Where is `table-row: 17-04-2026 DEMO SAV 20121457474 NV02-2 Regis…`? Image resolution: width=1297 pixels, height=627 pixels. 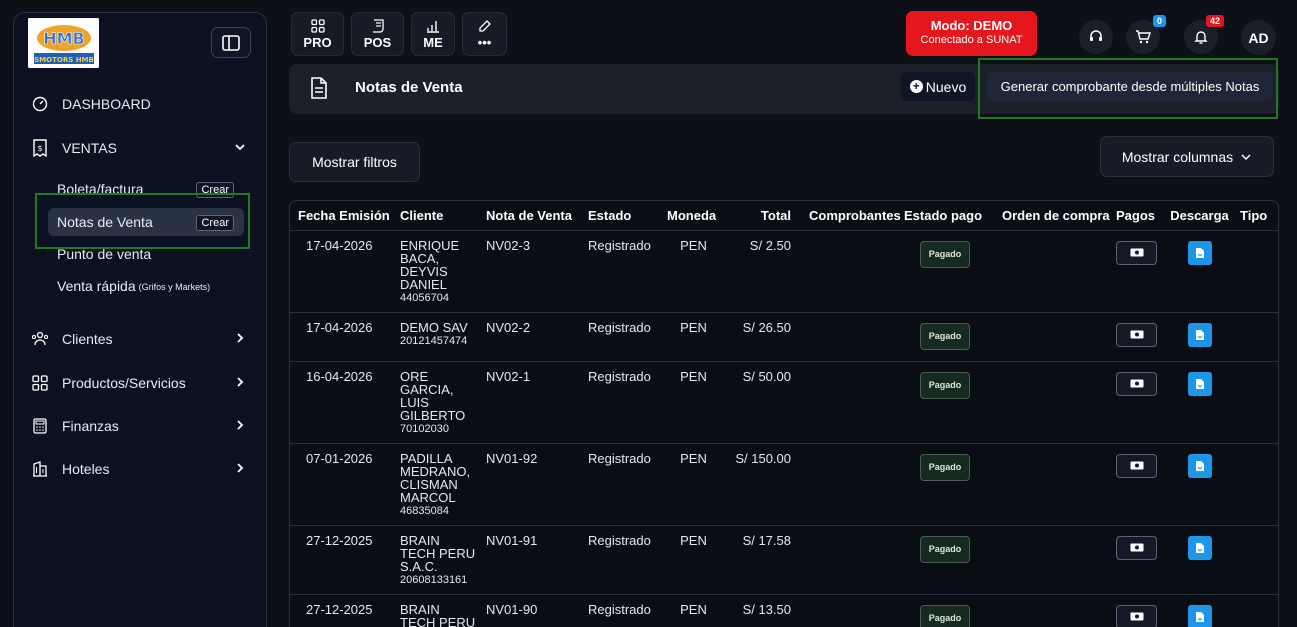 table-row: 17-04-2026 DEMO SAV 20121457474 NV02-2 Regis… is located at coordinates (784, 337).